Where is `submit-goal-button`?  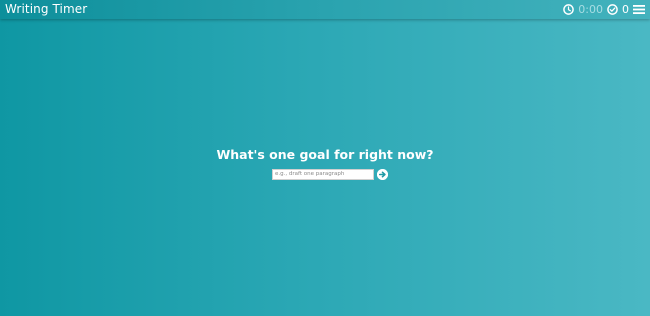
submit-goal-button is located at coordinates (382, 174).